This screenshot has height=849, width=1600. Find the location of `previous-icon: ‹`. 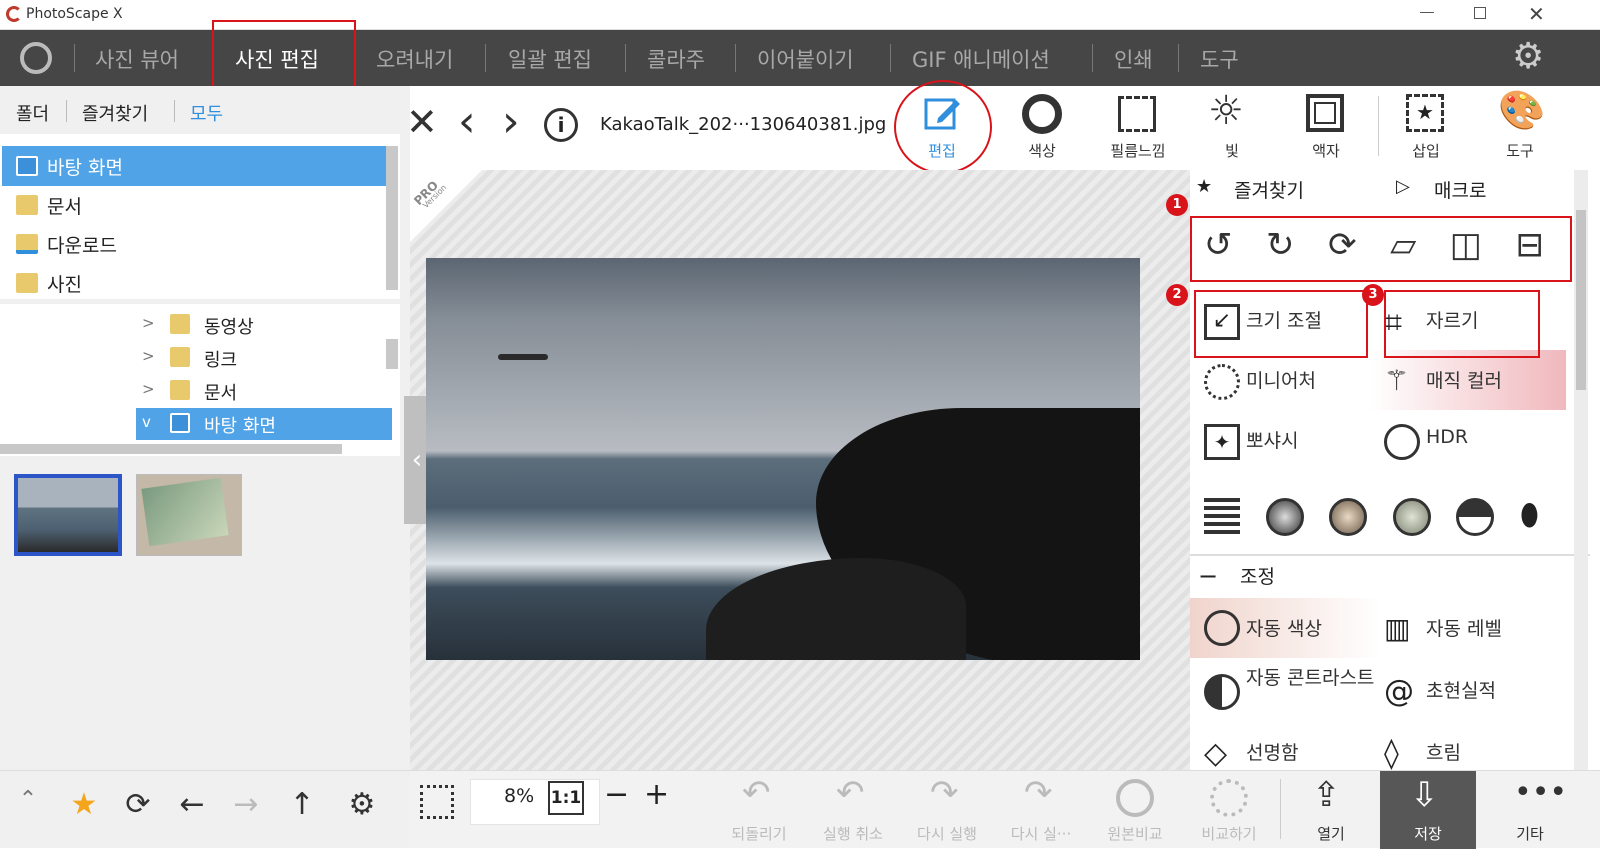

previous-icon: ‹ is located at coordinates (467, 121).